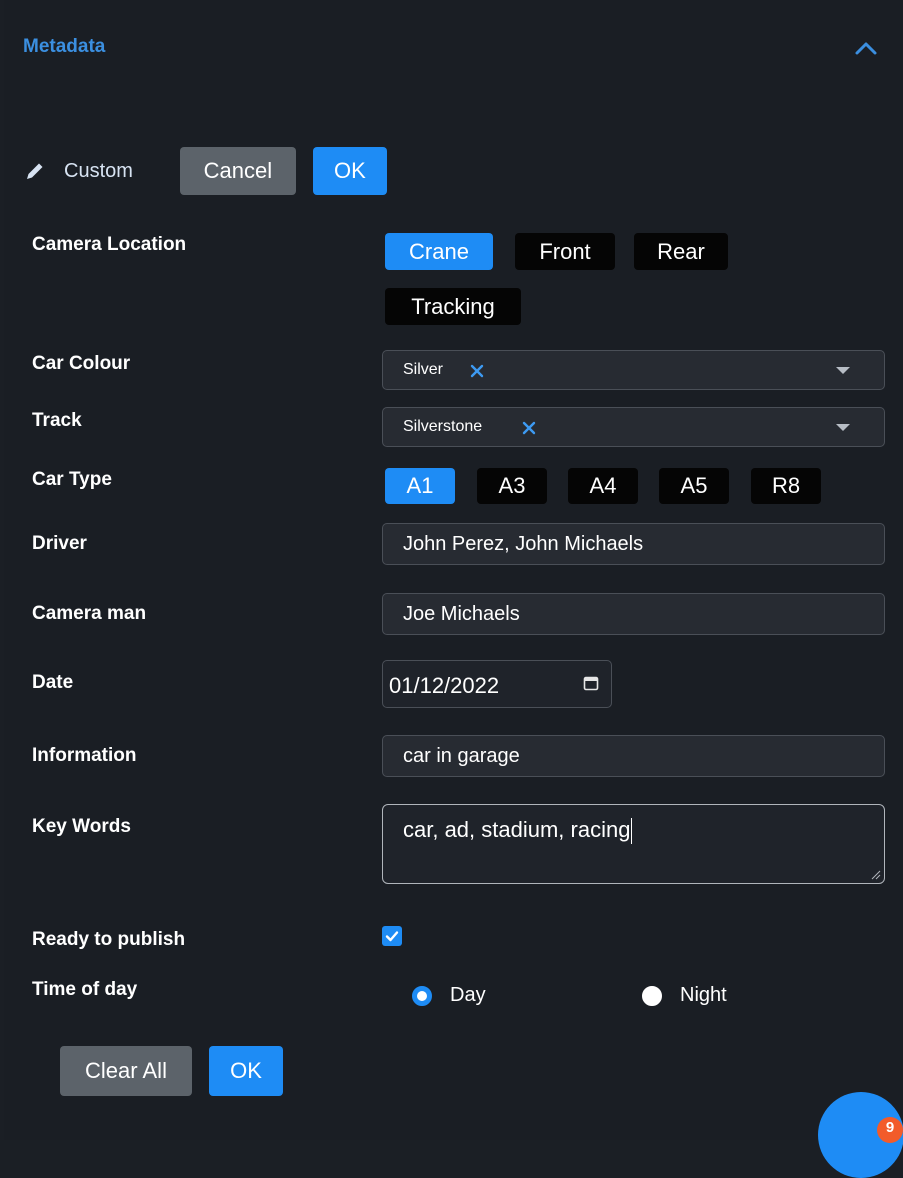  What do you see at coordinates (518, 831) in the screenshot?
I see `key-words-value: car, ad, stadium, racing` at bounding box center [518, 831].